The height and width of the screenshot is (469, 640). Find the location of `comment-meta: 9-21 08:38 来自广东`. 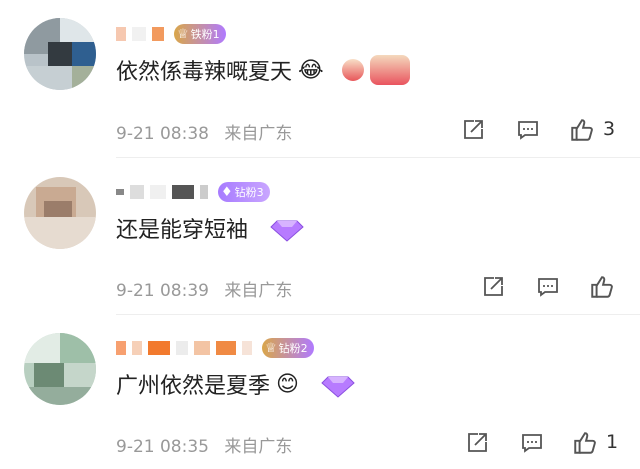

comment-meta: 9-21 08:38 来自广东 is located at coordinates (209, 131).